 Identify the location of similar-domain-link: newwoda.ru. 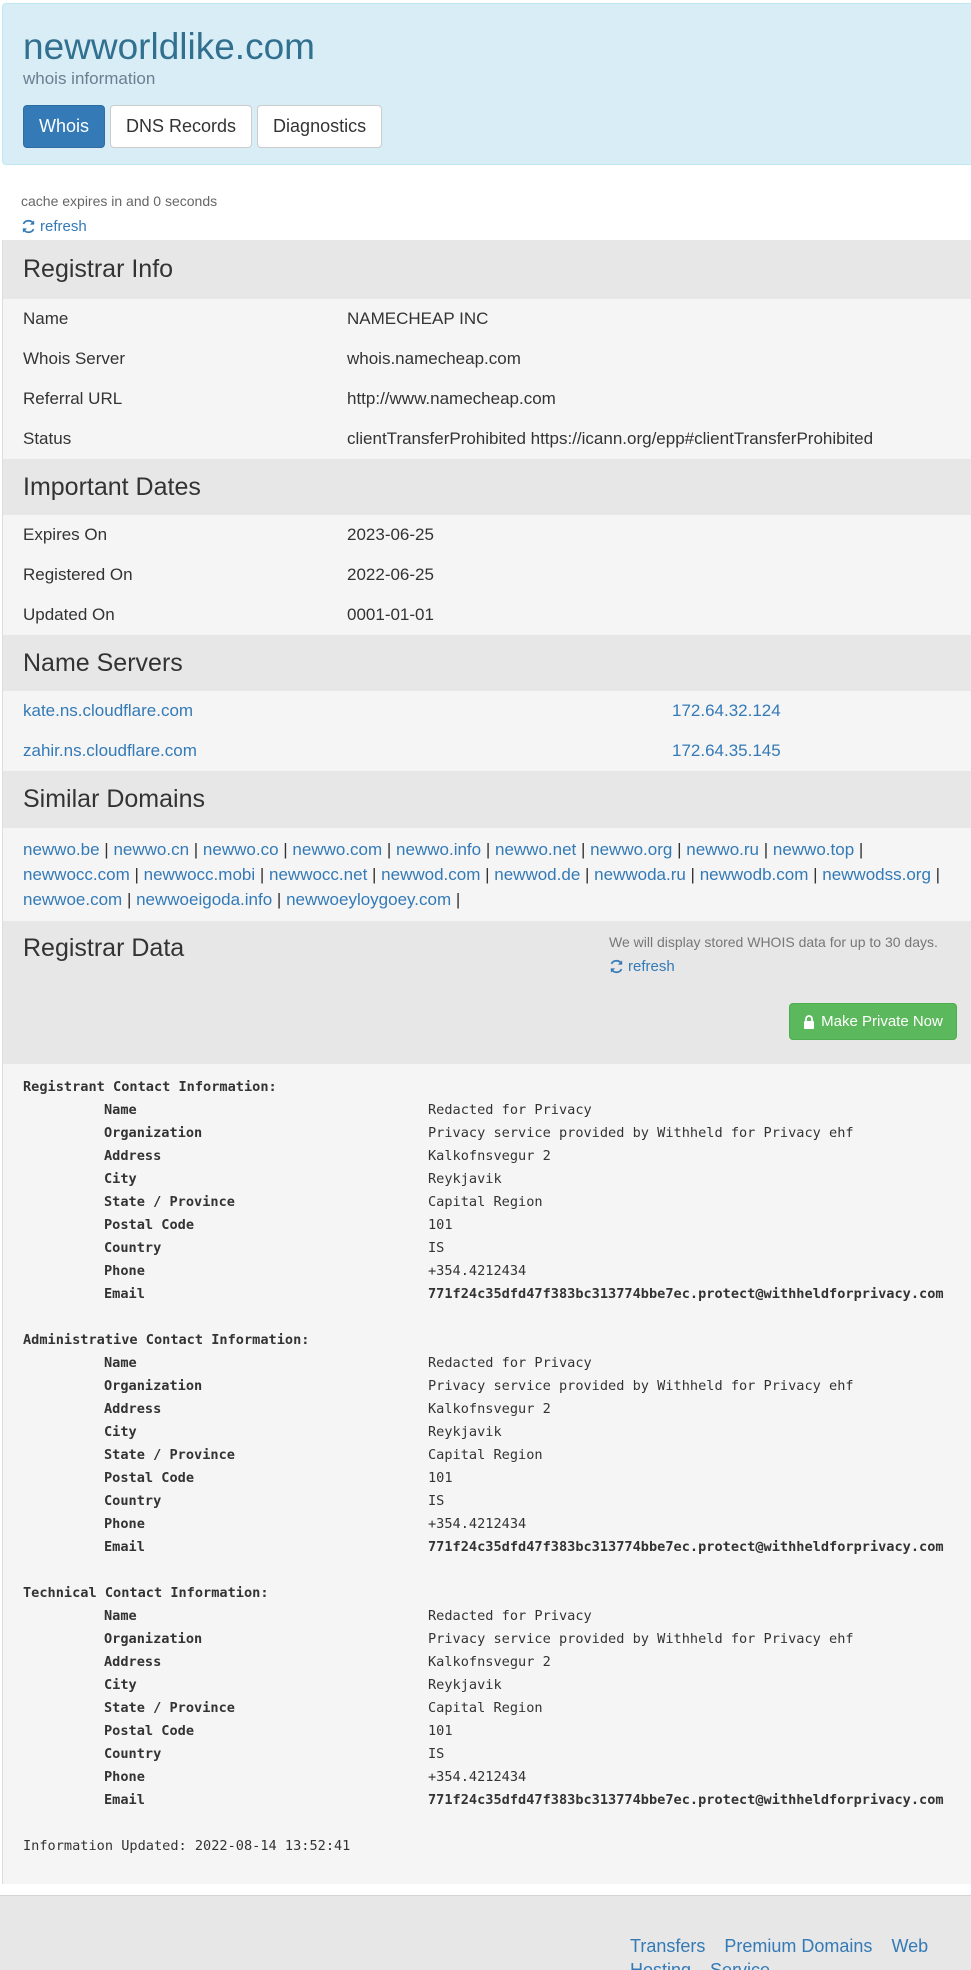
(640, 874).